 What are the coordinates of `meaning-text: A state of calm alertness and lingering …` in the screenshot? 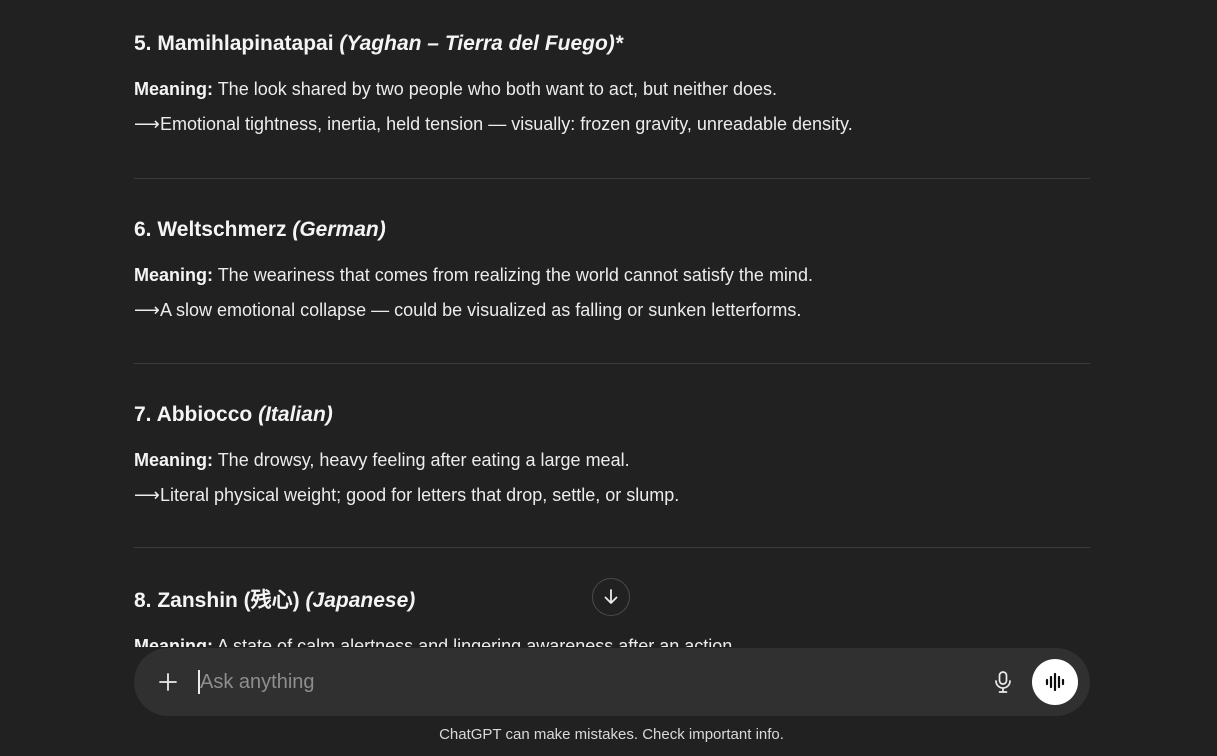 It's located at (477, 641).